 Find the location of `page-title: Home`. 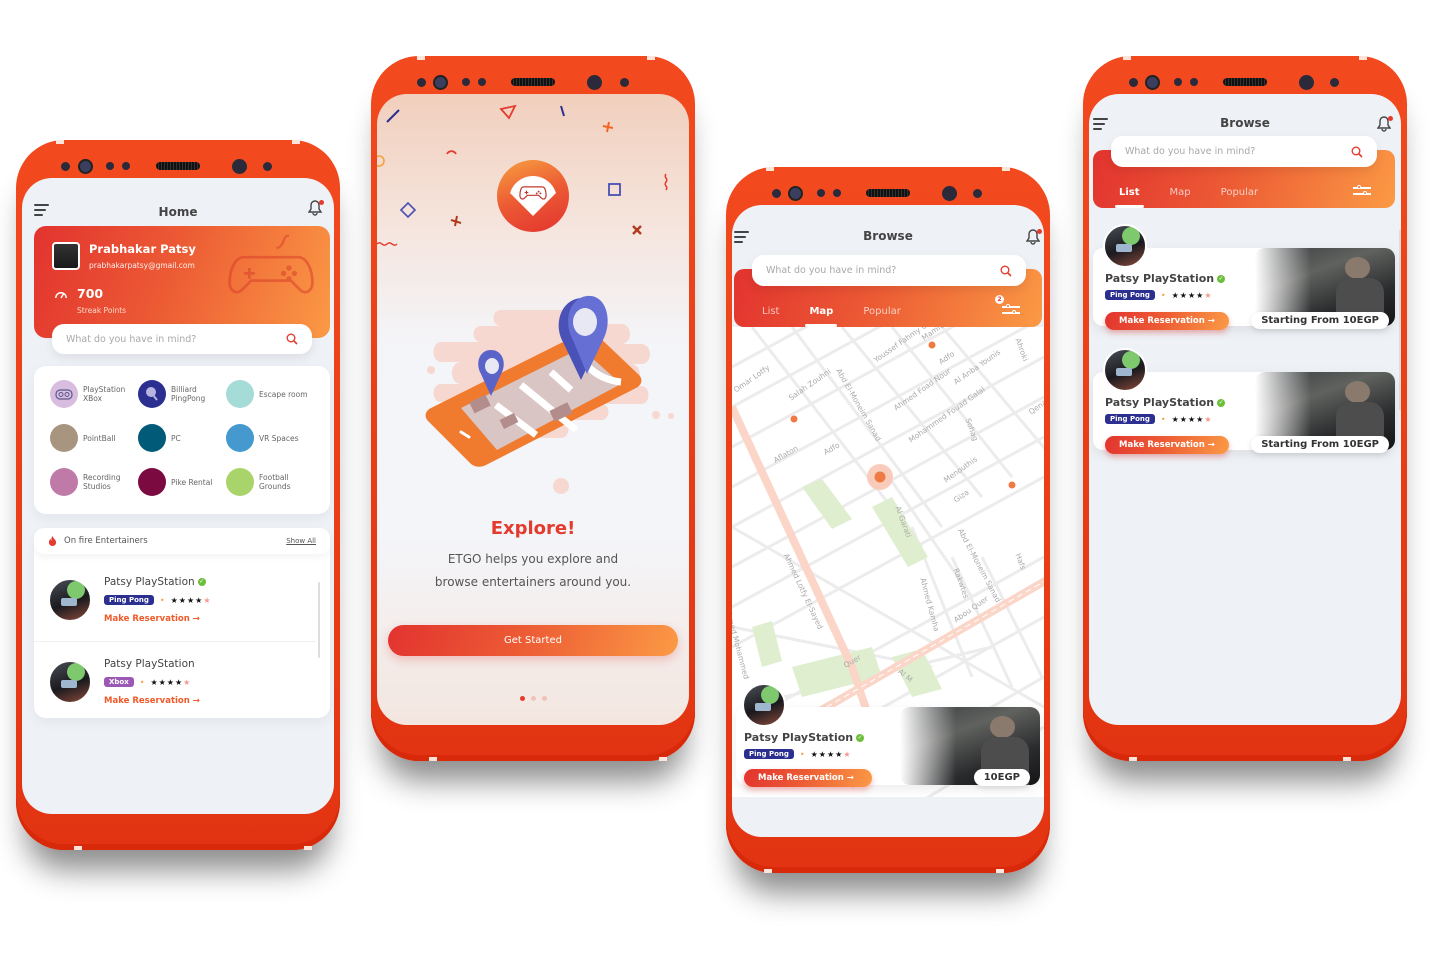

page-title: Home is located at coordinates (178, 212).